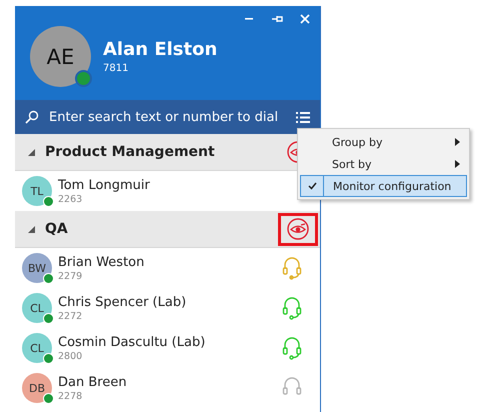 The image size is (483, 412). Describe the element at coordinates (71, 199) in the screenshot. I see `contact-extension: 2263` at that location.